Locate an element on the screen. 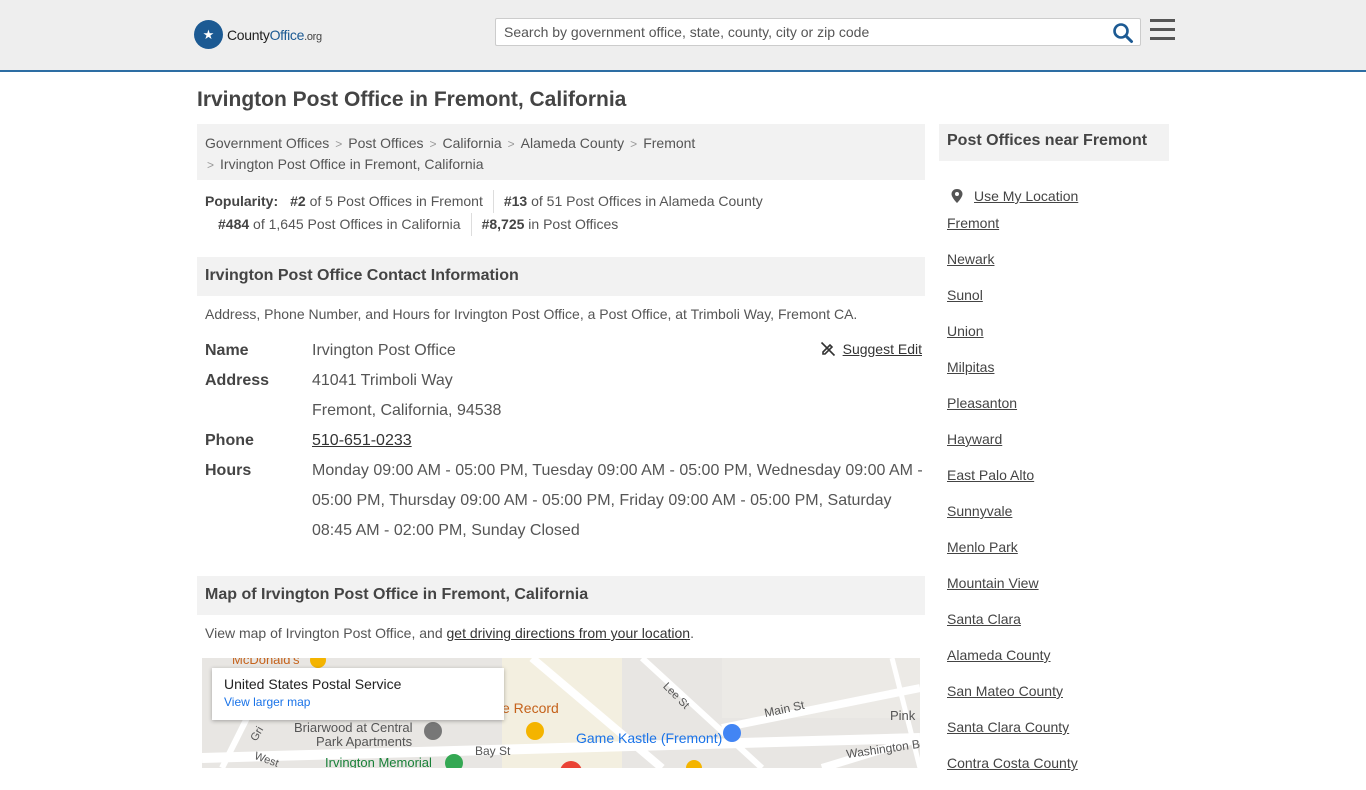 Image resolution: width=1366 pixels, height=790 pixels. breadcrumb-post-offices: Post Offices is located at coordinates (385, 143).